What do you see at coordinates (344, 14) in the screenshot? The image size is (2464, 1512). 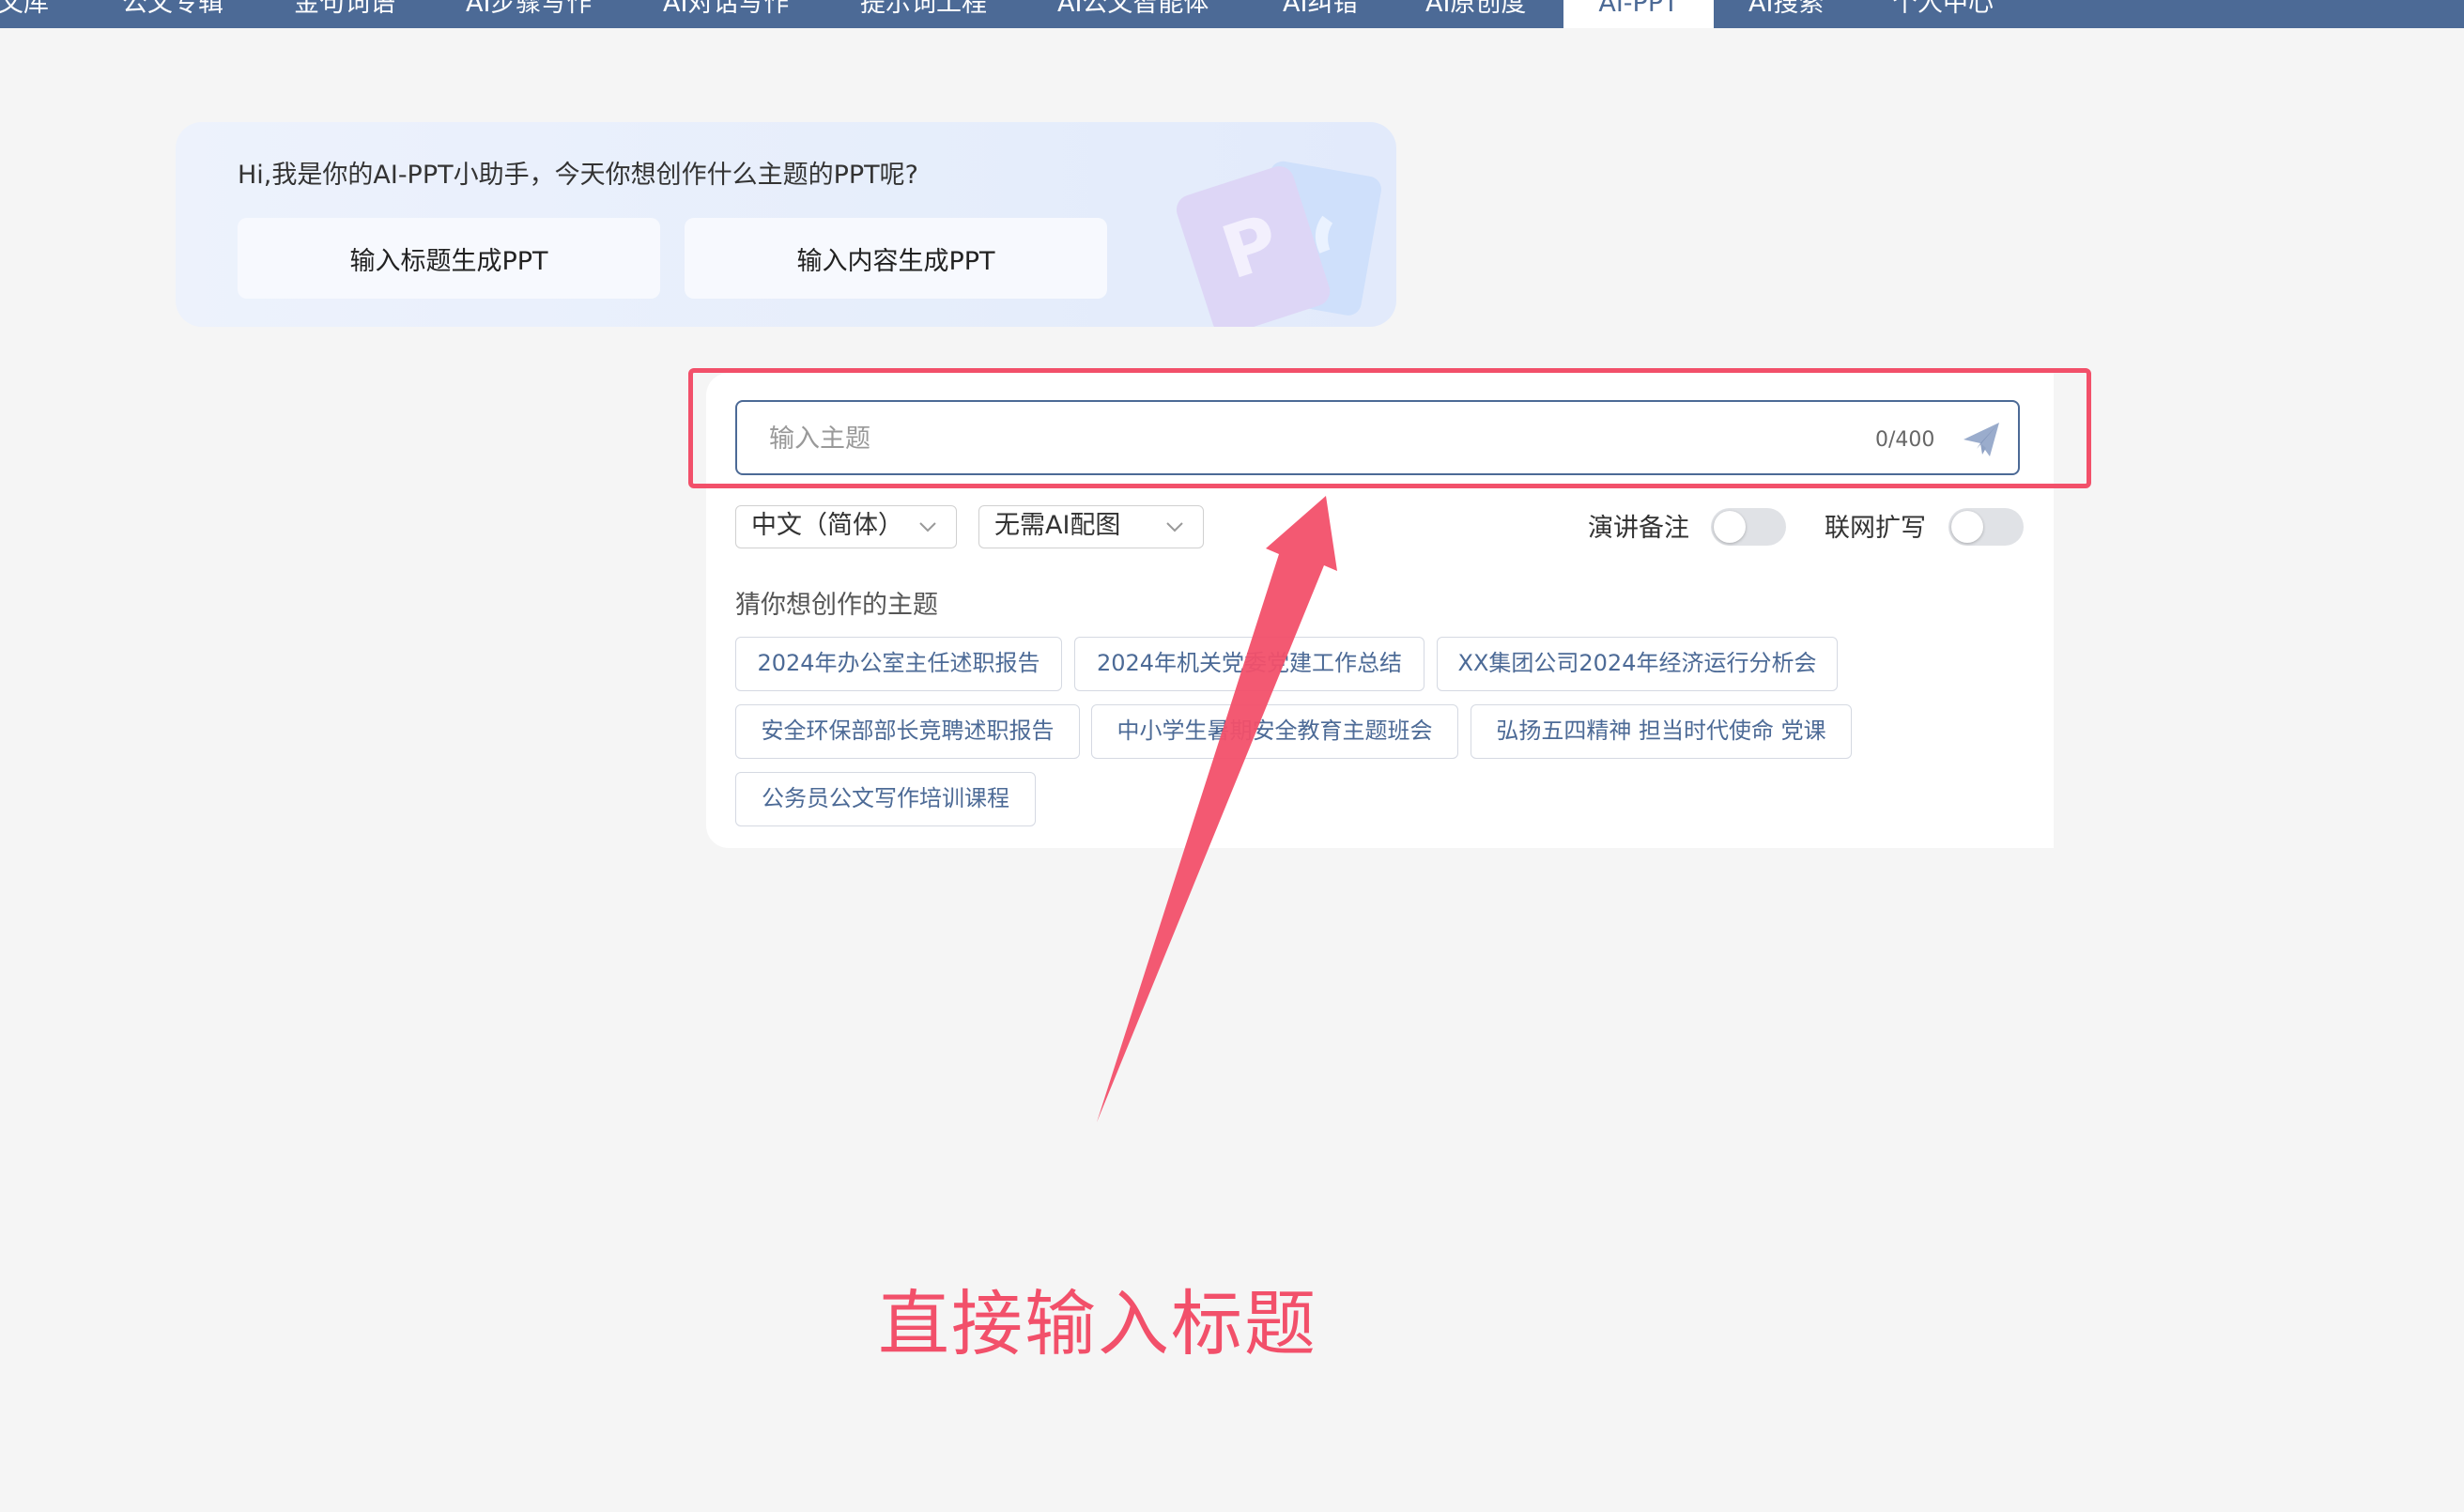 I see `nav-item-golden-phrases: 金句词语` at bounding box center [344, 14].